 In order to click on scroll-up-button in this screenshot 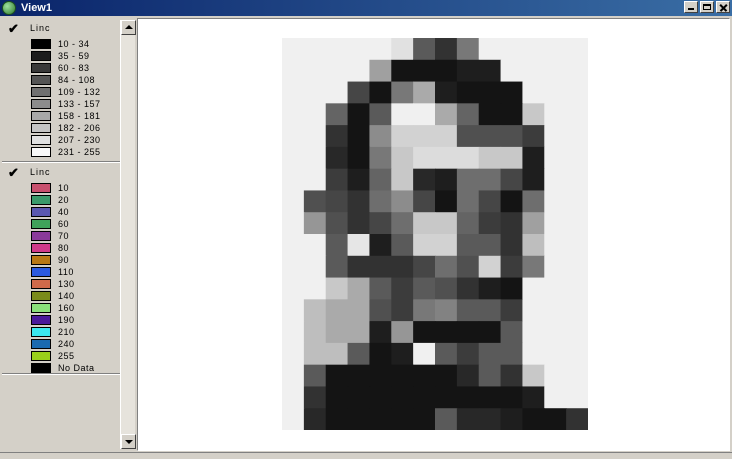, I will do `click(128, 27)`.